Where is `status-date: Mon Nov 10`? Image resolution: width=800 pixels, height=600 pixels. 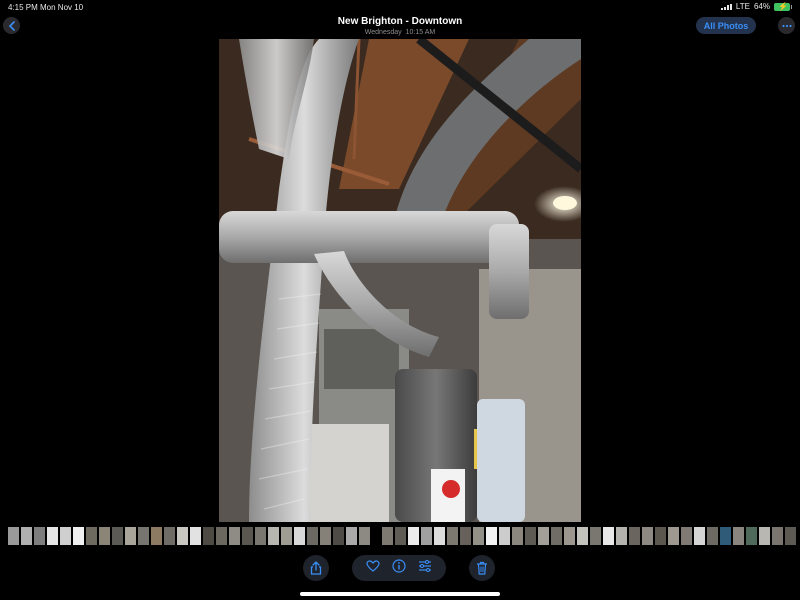
status-date: Mon Nov 10 is located at coordinates (62, 7).